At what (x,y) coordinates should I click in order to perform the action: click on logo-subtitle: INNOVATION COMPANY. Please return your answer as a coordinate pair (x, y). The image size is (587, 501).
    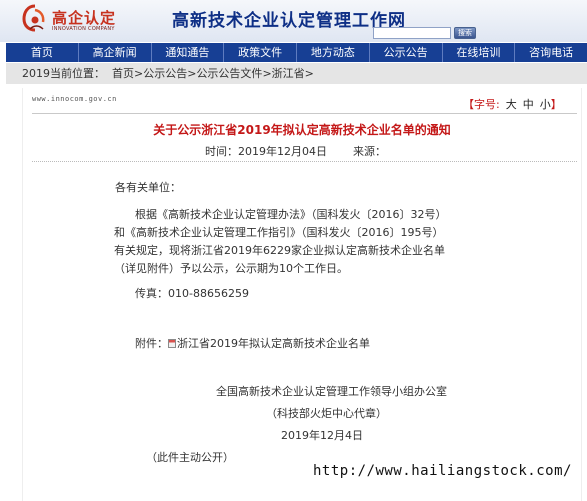
    Looking at the image, I should click on (83, 29).